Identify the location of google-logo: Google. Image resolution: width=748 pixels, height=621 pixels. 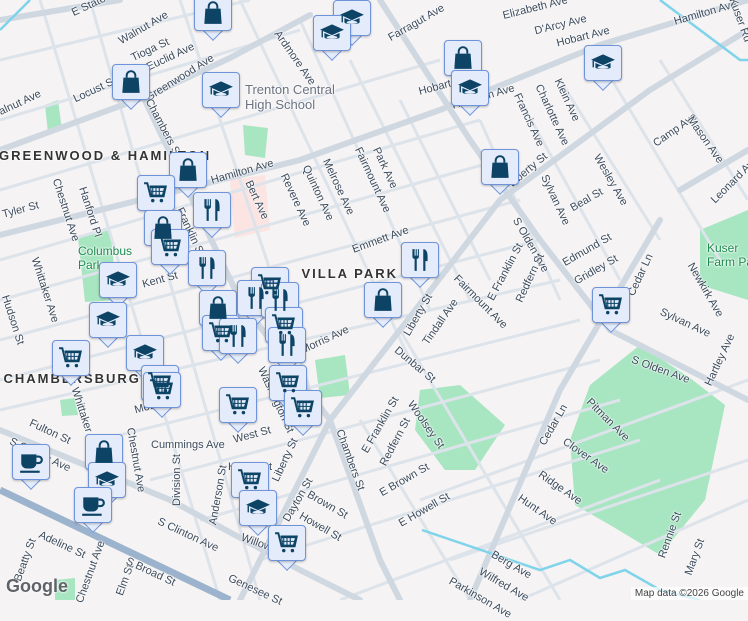
(37, 586).